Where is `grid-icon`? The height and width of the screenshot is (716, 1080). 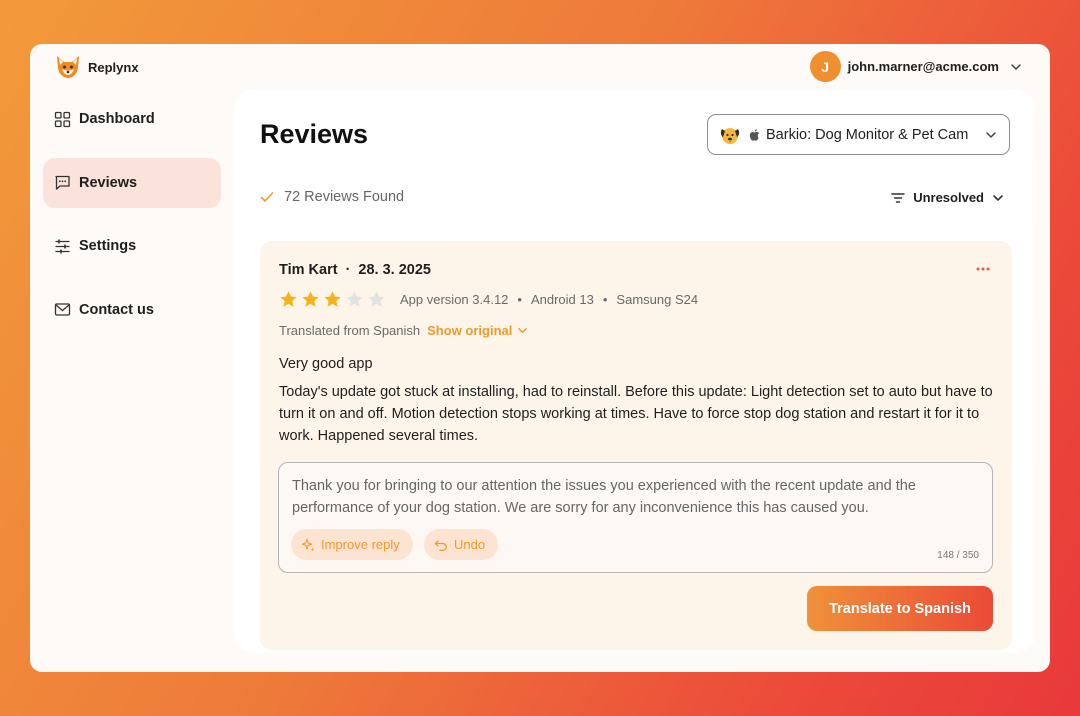
grid-icon is located at coordinates (62, 119).